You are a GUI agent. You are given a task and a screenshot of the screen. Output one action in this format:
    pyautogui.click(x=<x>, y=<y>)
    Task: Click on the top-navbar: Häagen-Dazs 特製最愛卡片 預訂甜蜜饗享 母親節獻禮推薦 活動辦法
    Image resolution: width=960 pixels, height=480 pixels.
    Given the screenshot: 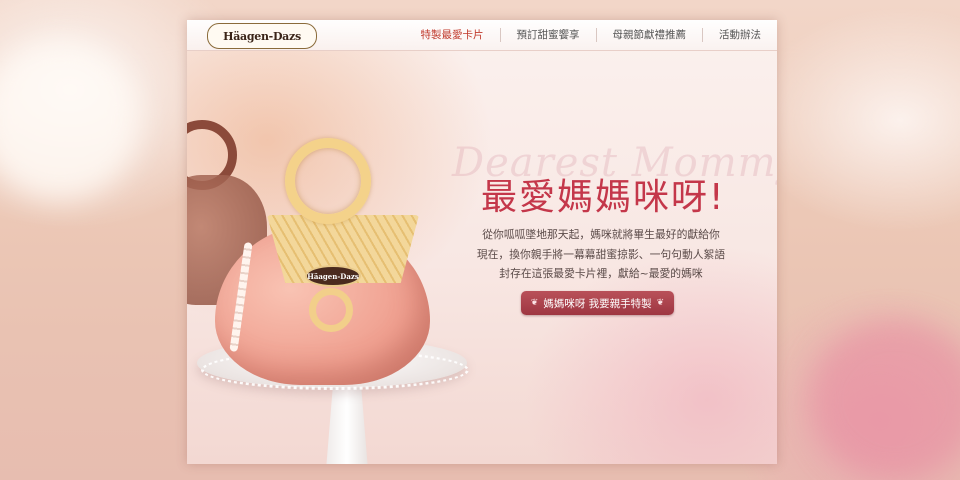 What is the action you would take?
    pyautogui.click(x=482, y=35)
    